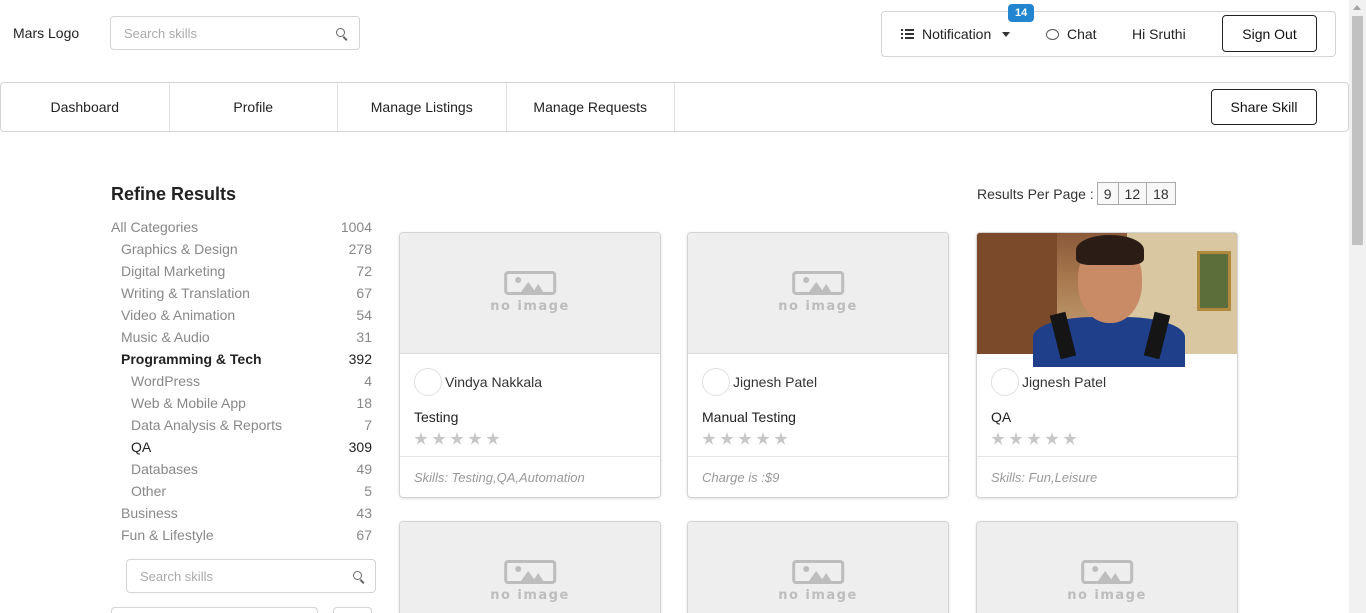 The image size is (1366, 613). What do you see at coordinates (1021, 13) in the screenshot?
I see `notification-badge: 14` at bounding box center [1021, 13].